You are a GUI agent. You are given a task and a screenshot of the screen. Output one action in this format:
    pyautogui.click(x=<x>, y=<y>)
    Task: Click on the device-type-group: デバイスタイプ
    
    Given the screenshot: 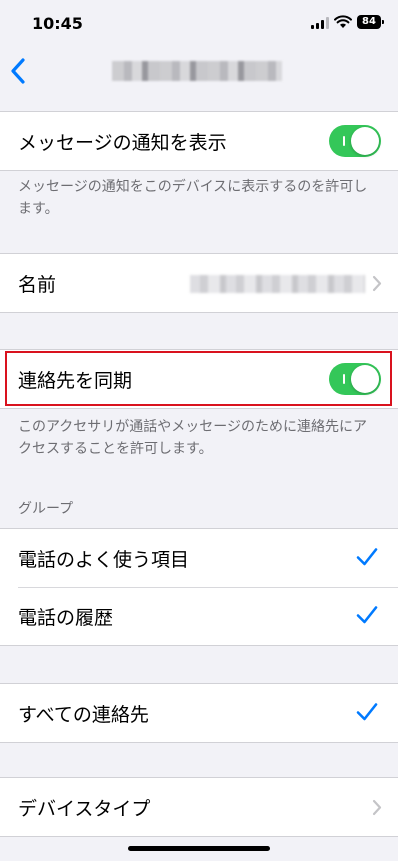 What is the action you would take?
    pyautogui.click(x=199, y=807)
    